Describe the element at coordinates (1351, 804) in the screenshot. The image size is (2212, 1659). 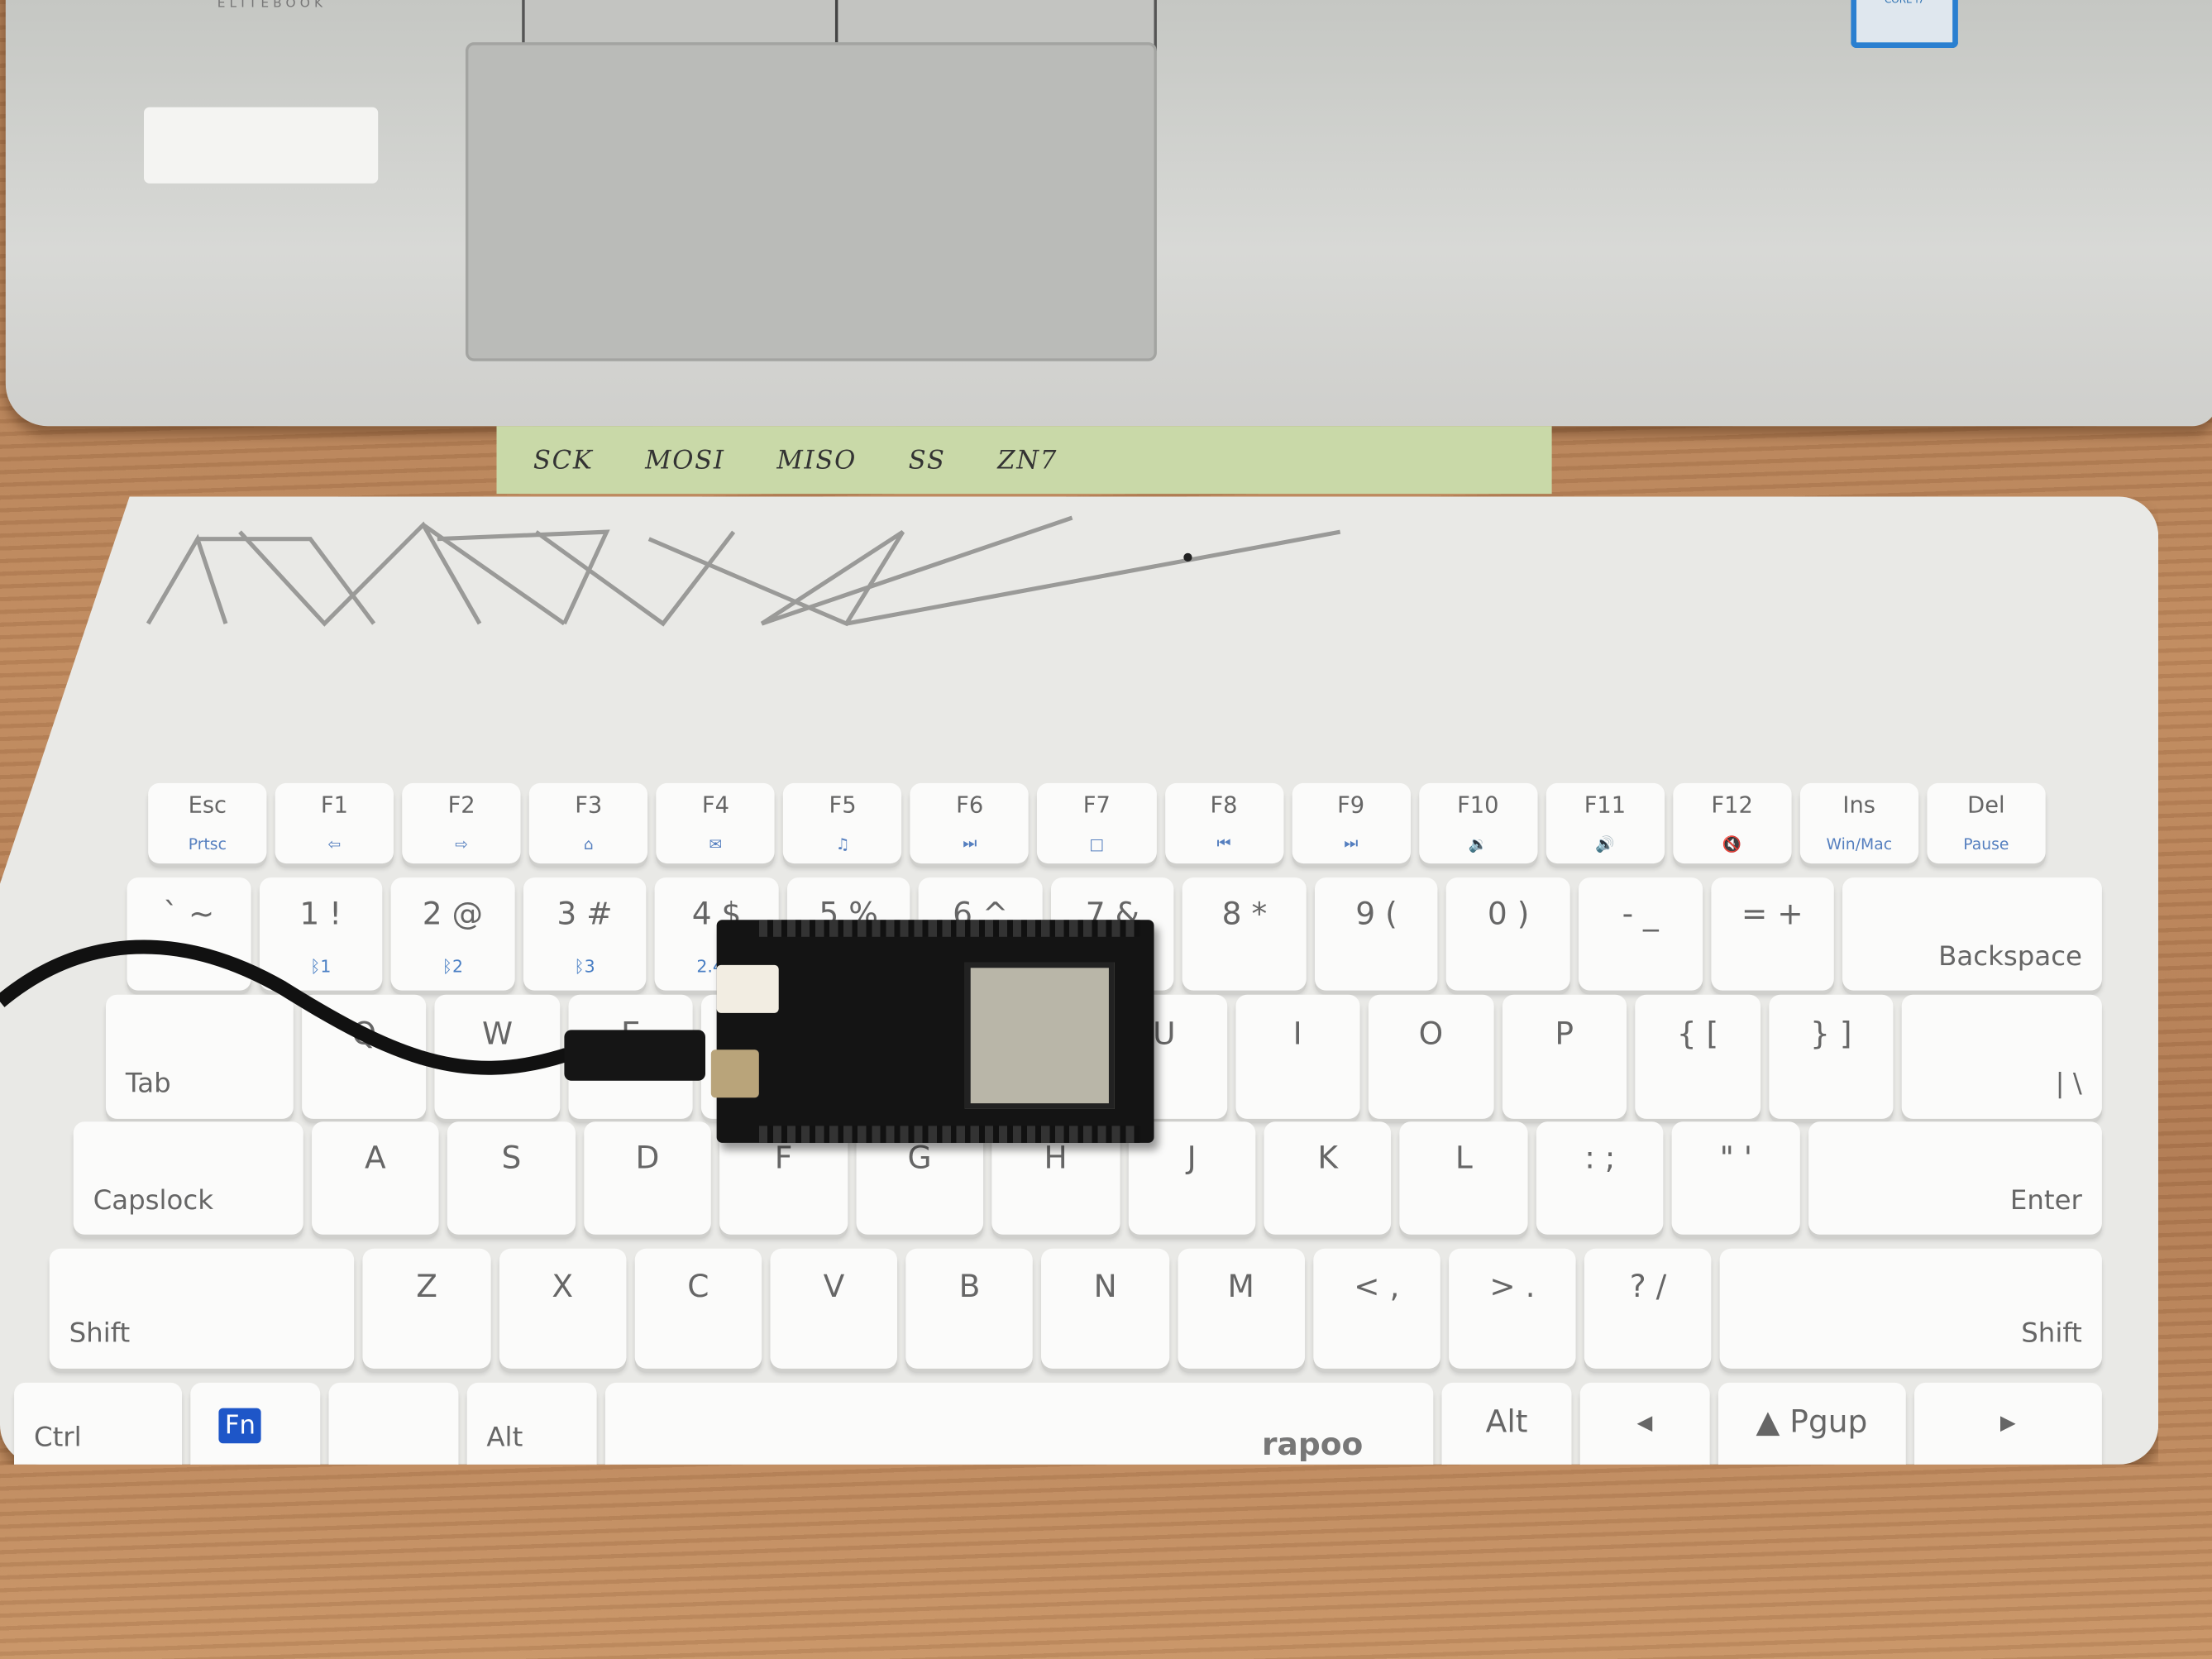
I see `key-legend: F9` at that location.